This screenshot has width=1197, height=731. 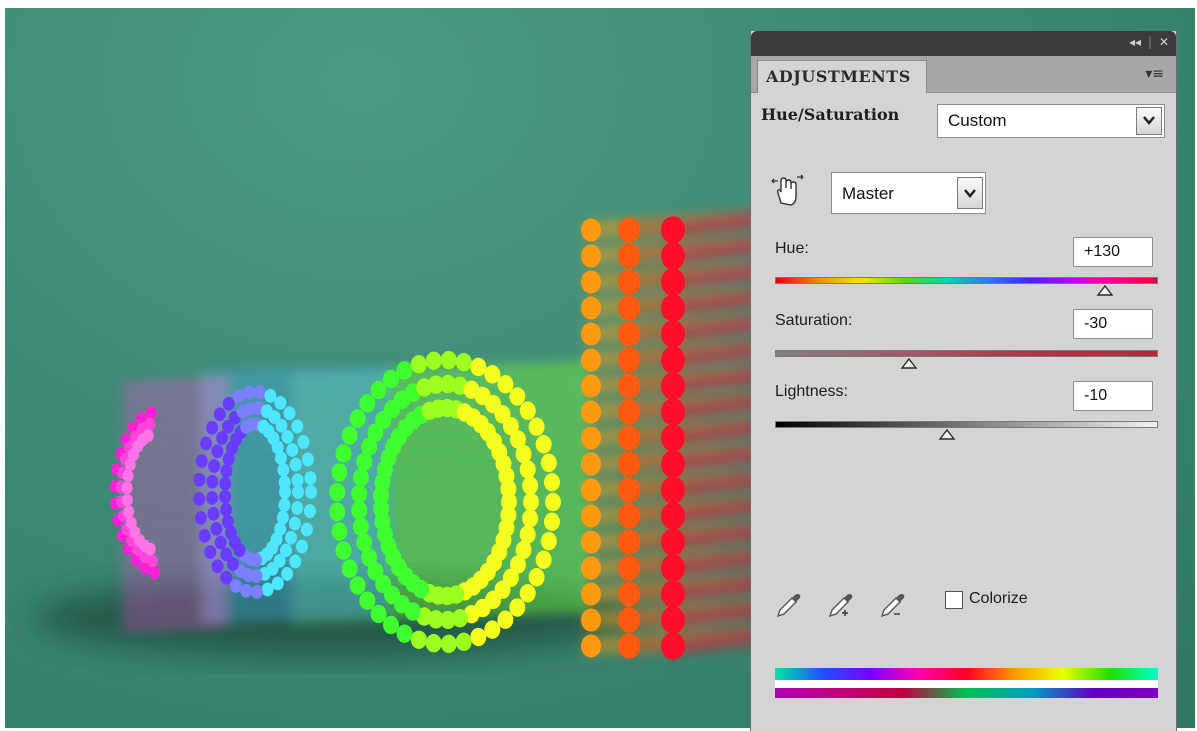 What do you see at coordinates (1164, 42) in the screenshot?
I see `close-icon: ✕` at bounding box center [1164, 42].